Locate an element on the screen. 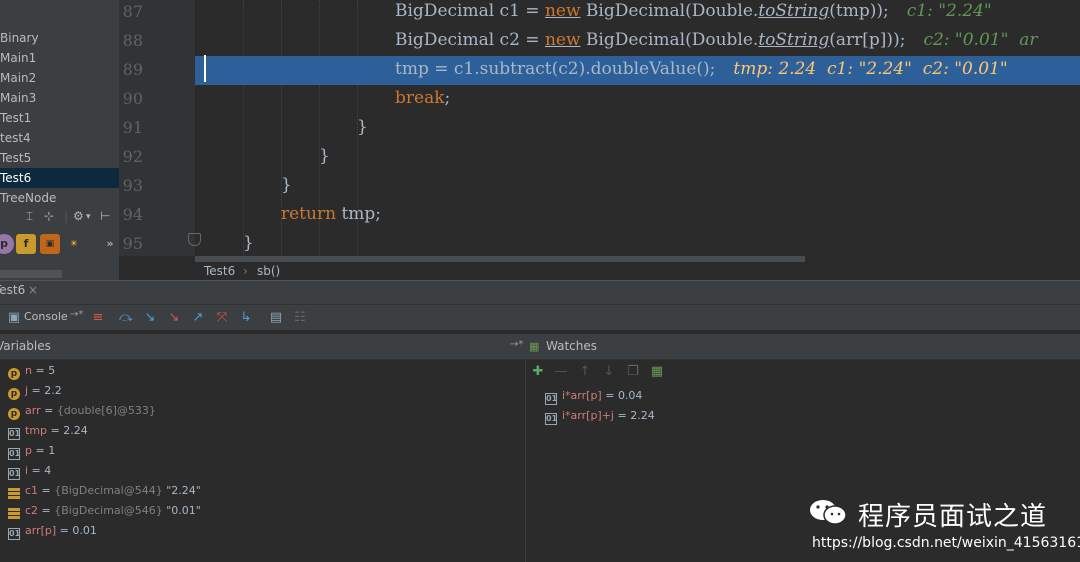 Image resolution: width=1080 pixels, height=562 pixels. console-tab: Console is located at coordinates (46, 316).